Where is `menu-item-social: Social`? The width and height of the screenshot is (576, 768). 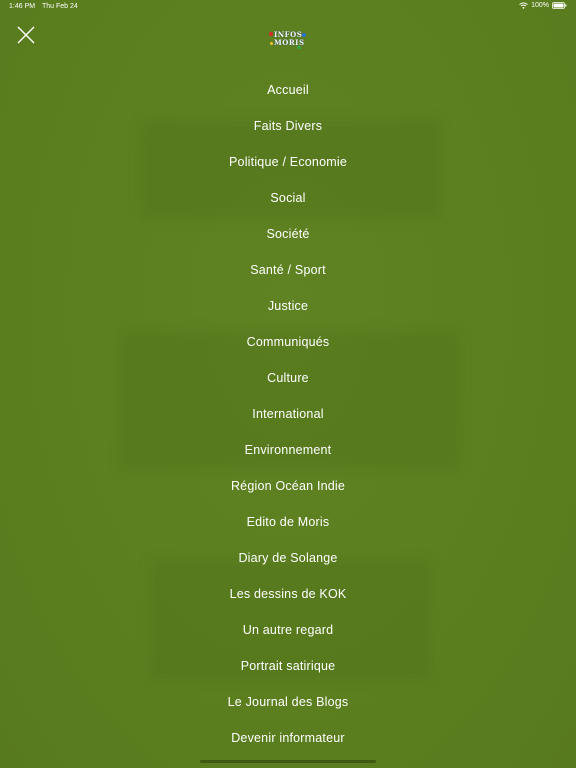 menu-item-social: Social is located at coordinates (288, 198).